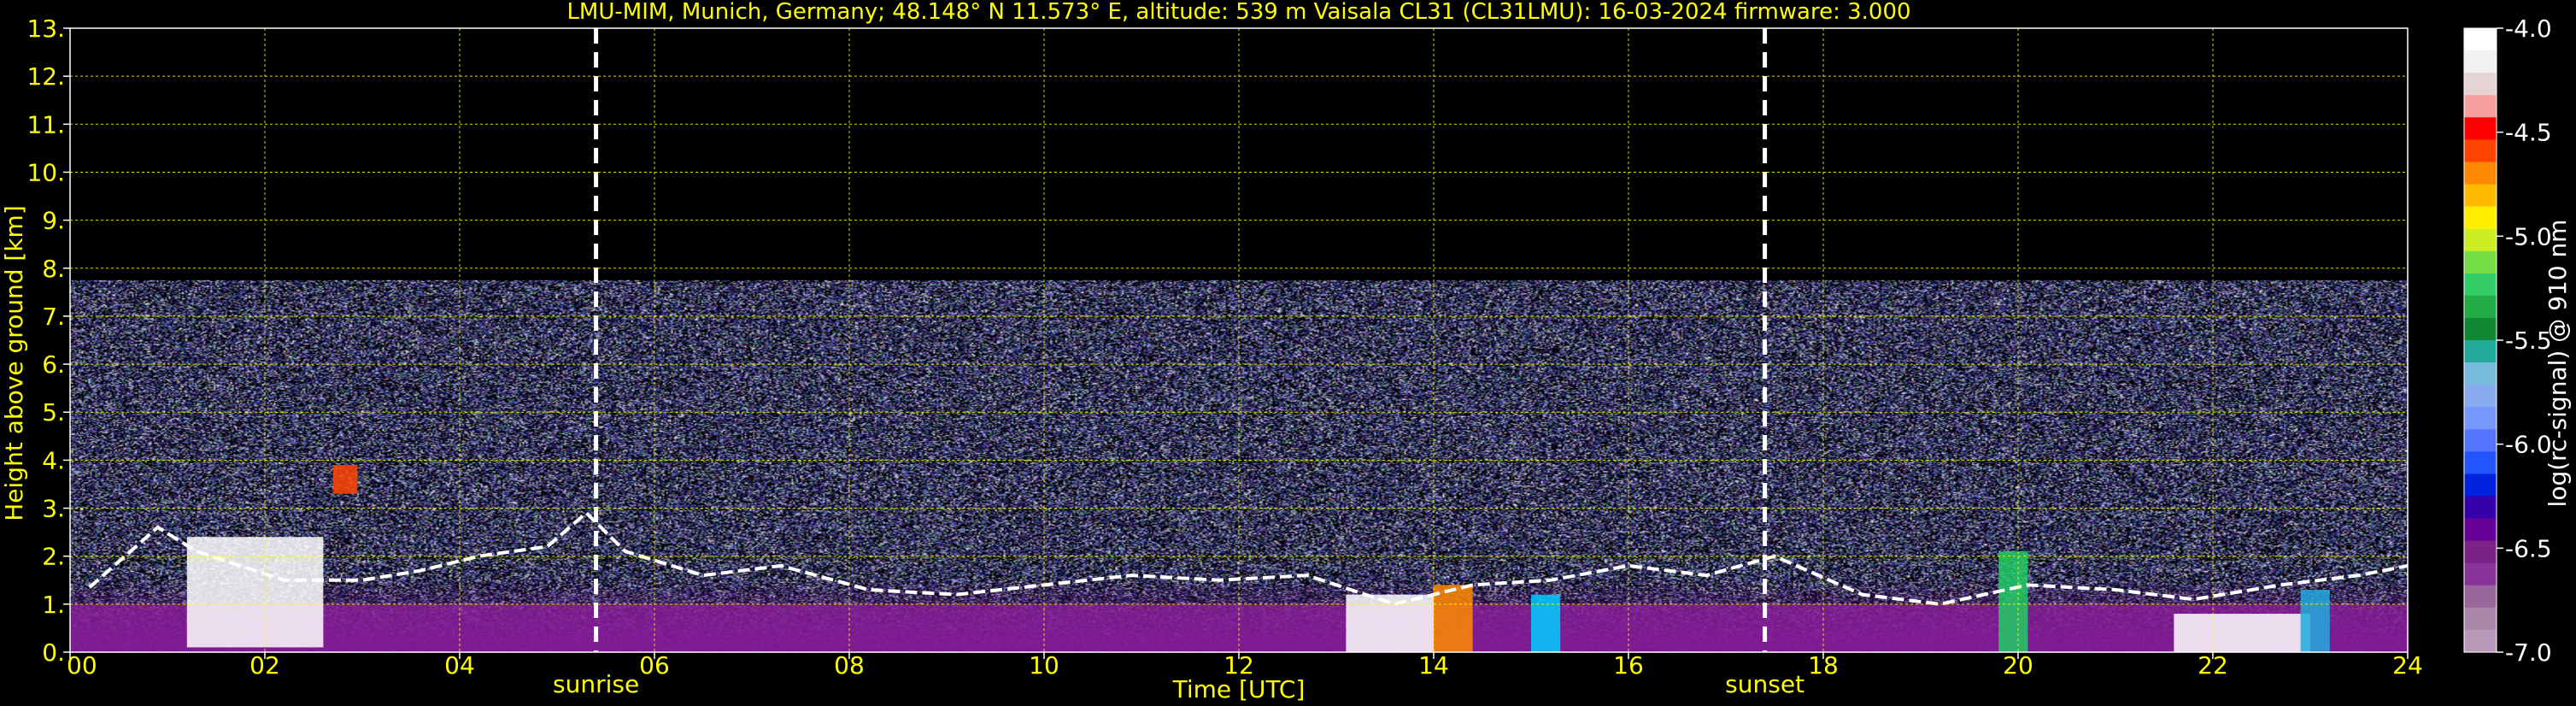  Describe the element at coordinates (53, 364) in the screenshot. I see `y-tick-label: 6.` at that location.